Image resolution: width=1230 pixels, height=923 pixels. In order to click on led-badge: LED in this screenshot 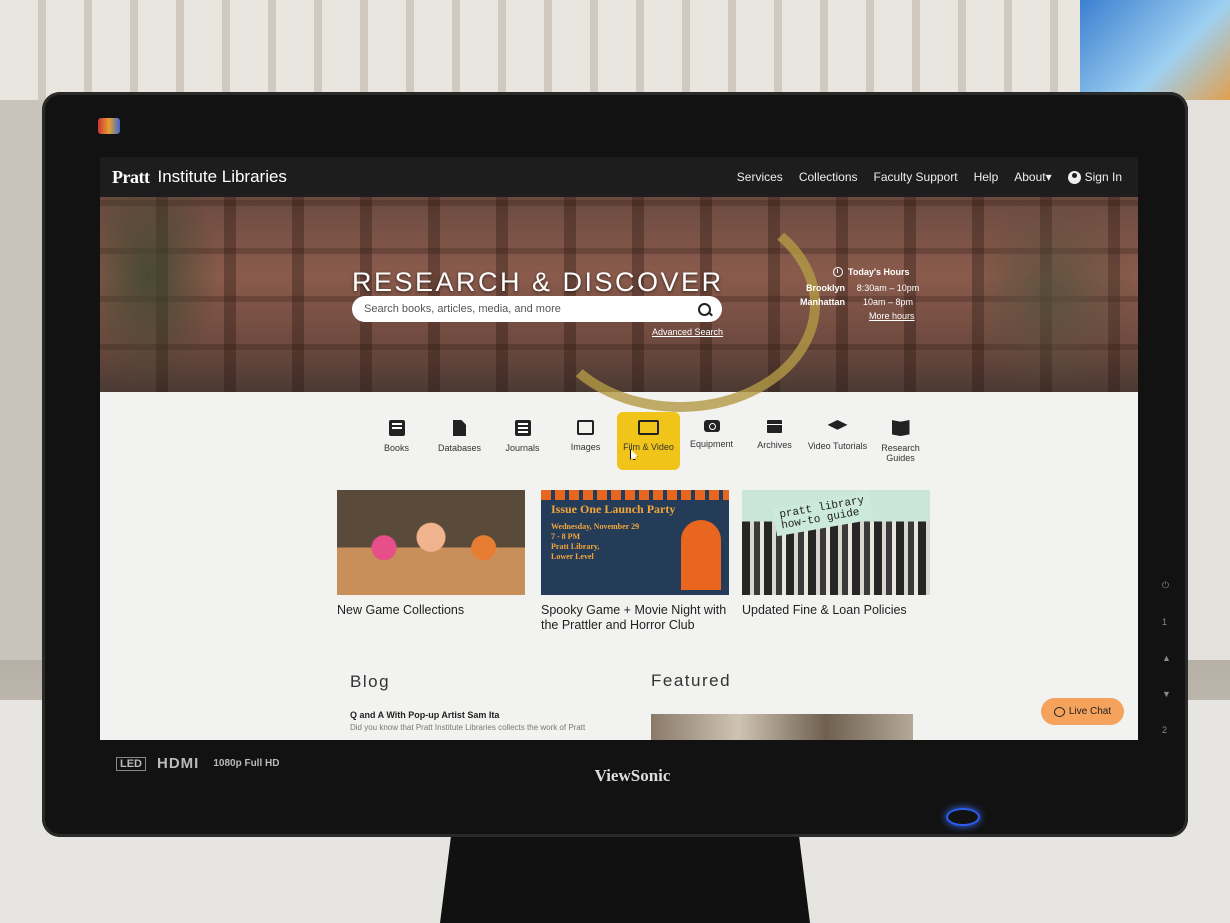, I will do `click(131, 763)`.